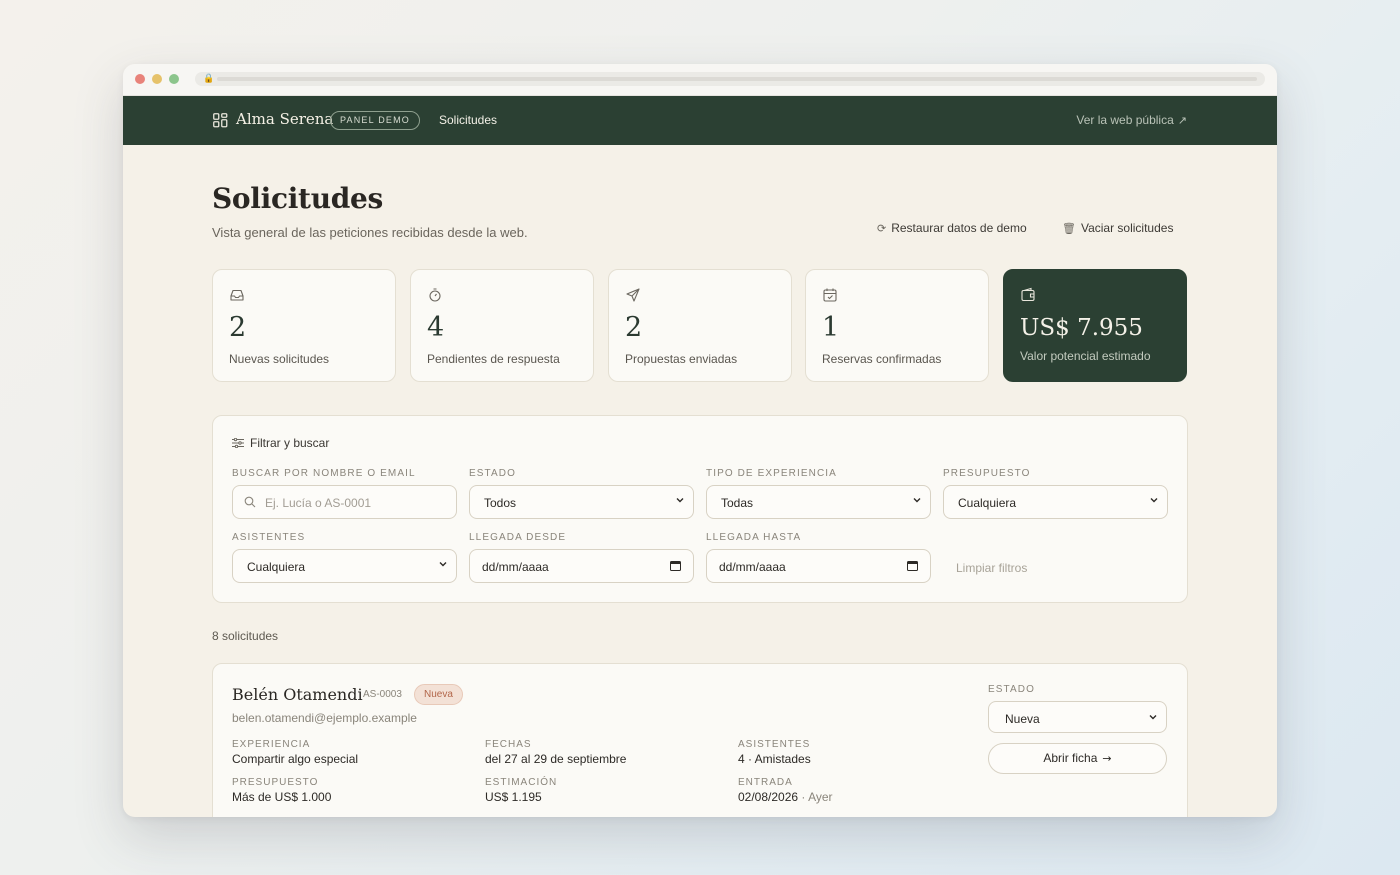 The image size is (1400, 875). Describe the element at coordinates (275, 782) in the screenshot. I see `presupuesto-label: PRESUPUESTO` at that location.